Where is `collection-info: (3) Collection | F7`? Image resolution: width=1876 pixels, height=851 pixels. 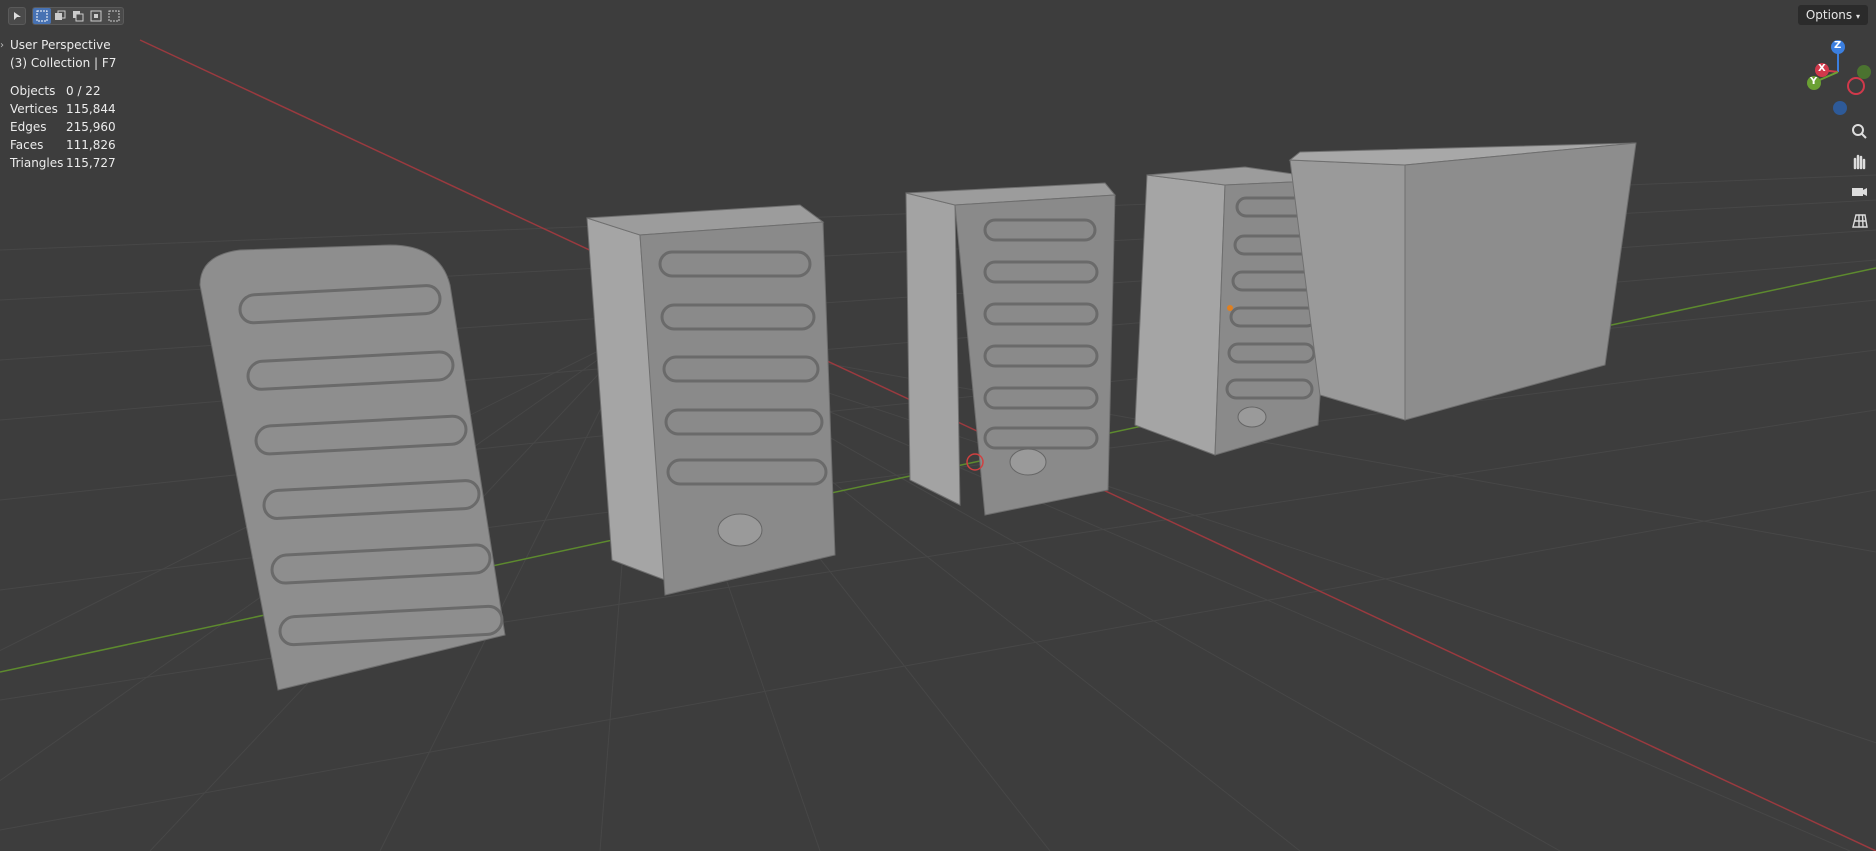
collection-info: (3) Collection | F7 is located at coordinates (63, 63).